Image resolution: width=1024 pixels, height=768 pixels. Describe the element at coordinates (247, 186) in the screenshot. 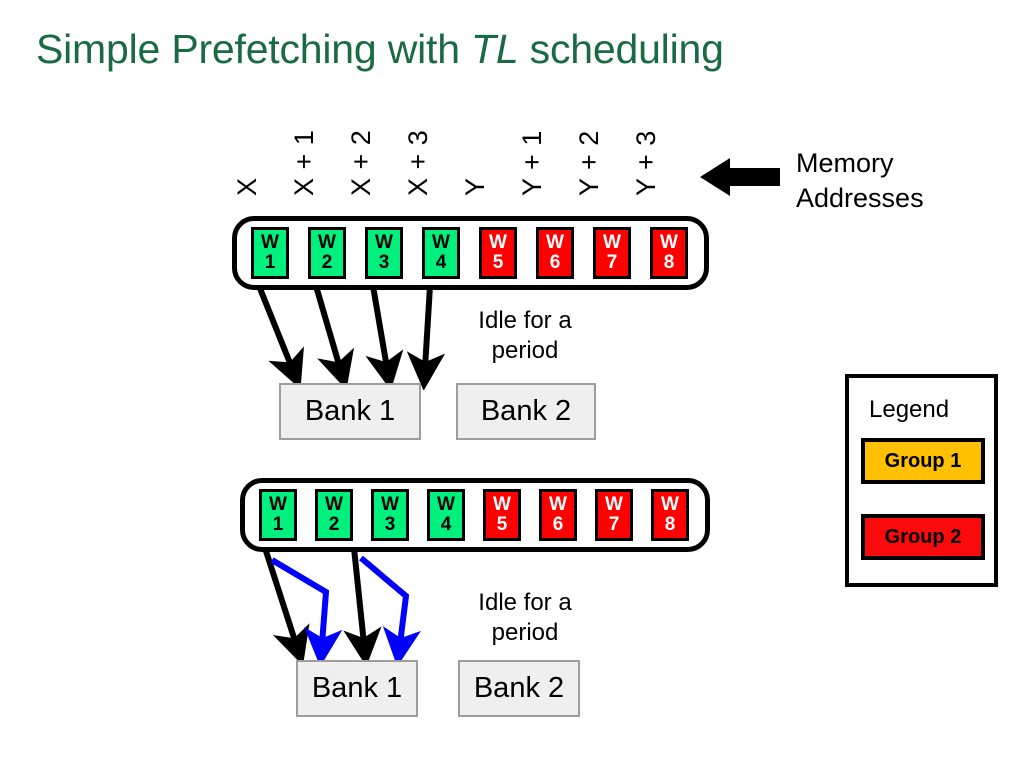

I see `memory-address-label: X` at that location.